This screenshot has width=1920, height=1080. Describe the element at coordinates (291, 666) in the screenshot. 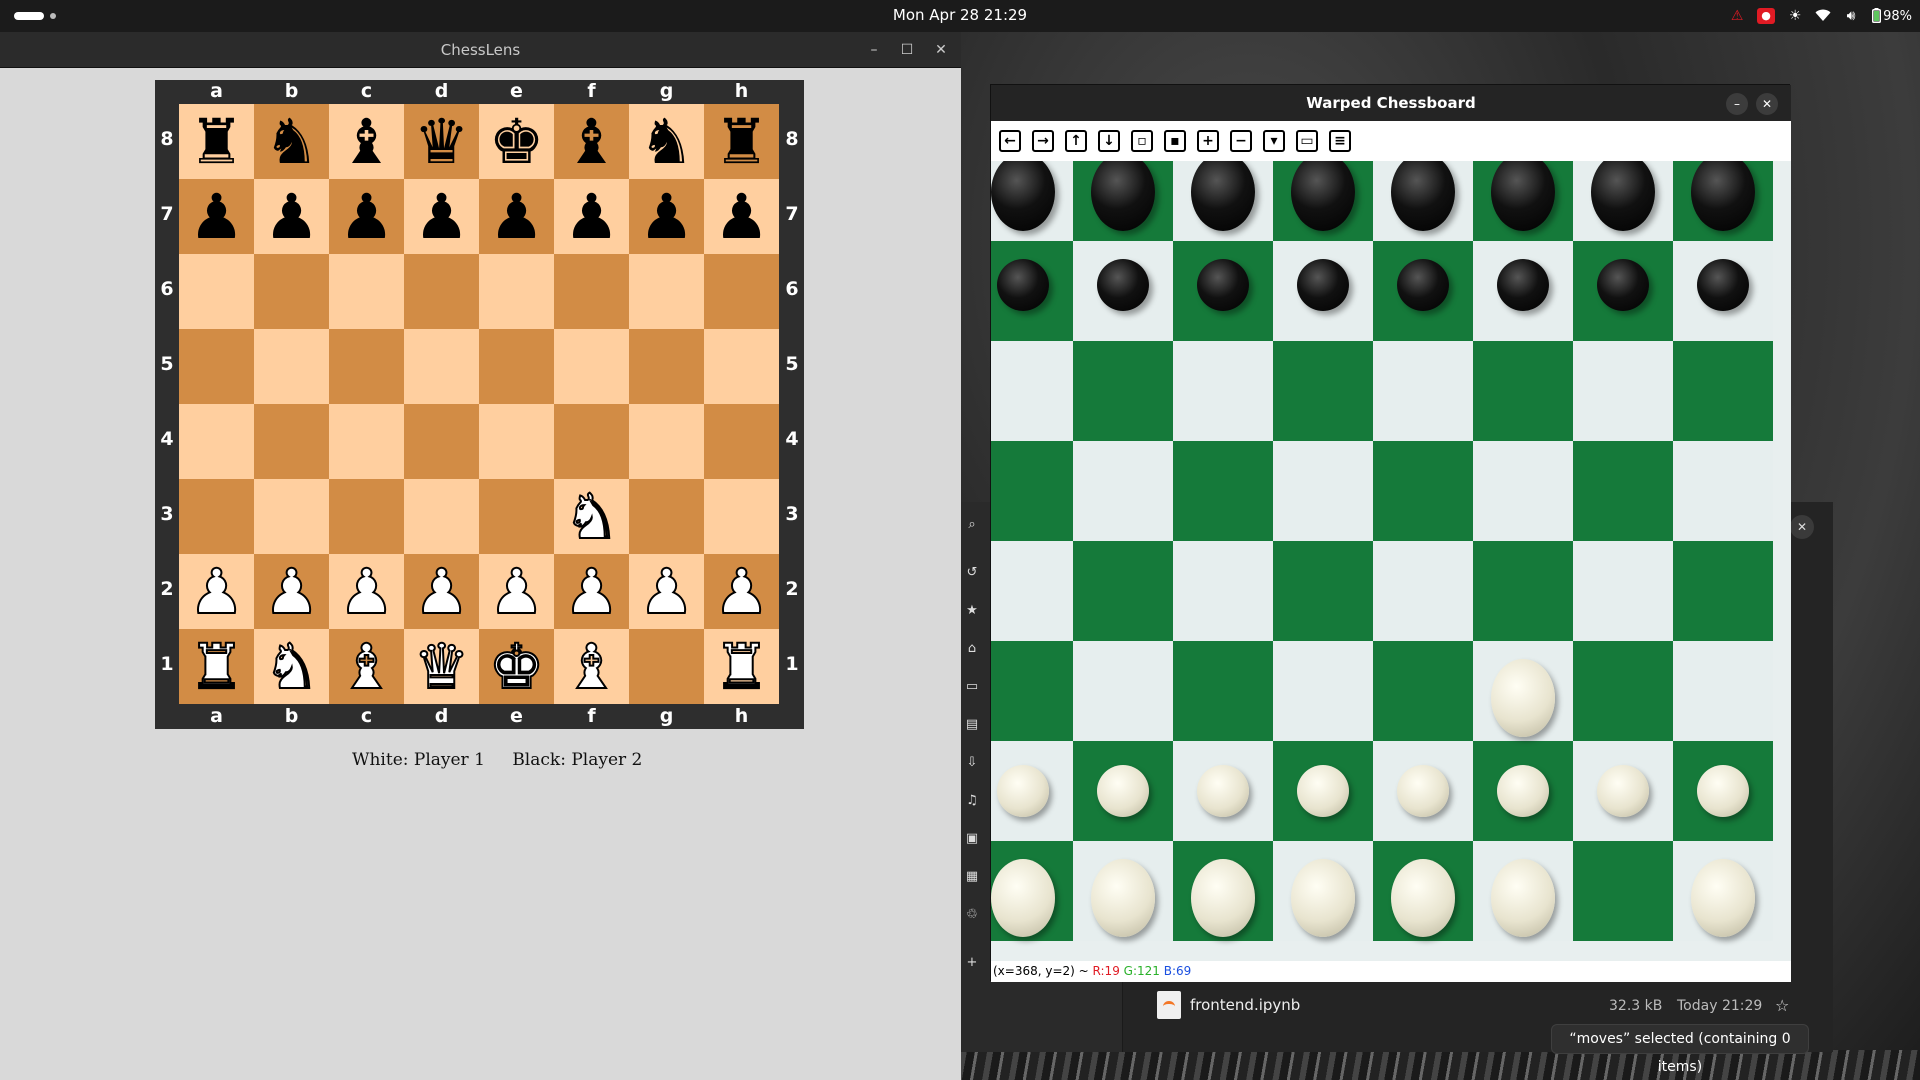

I see `white-knight-b1: ♞` at that location.